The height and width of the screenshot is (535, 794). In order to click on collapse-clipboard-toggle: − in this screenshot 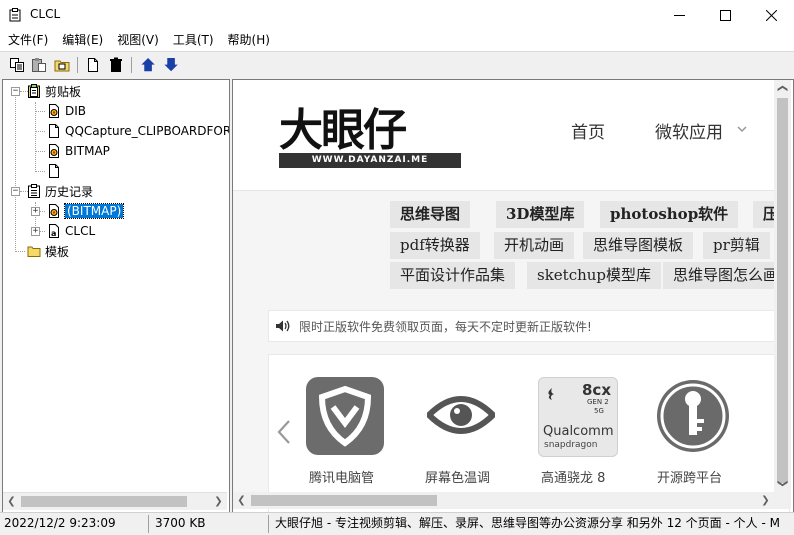, I will do `click(15, 91)`.